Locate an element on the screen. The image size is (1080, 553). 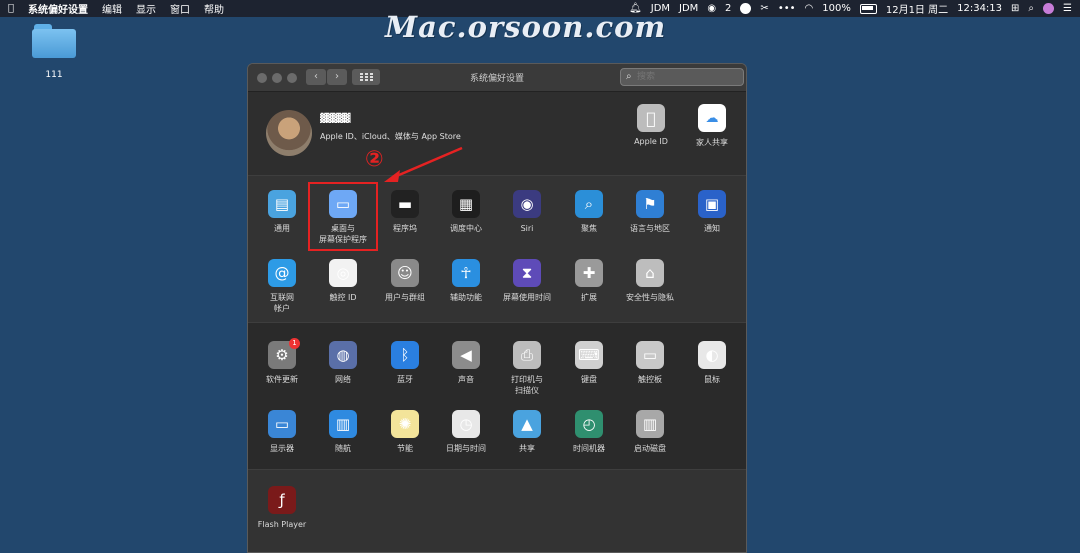
pane-security-privacy: ⌂ 安全性与隐私 is located at coordinates (650, 281).